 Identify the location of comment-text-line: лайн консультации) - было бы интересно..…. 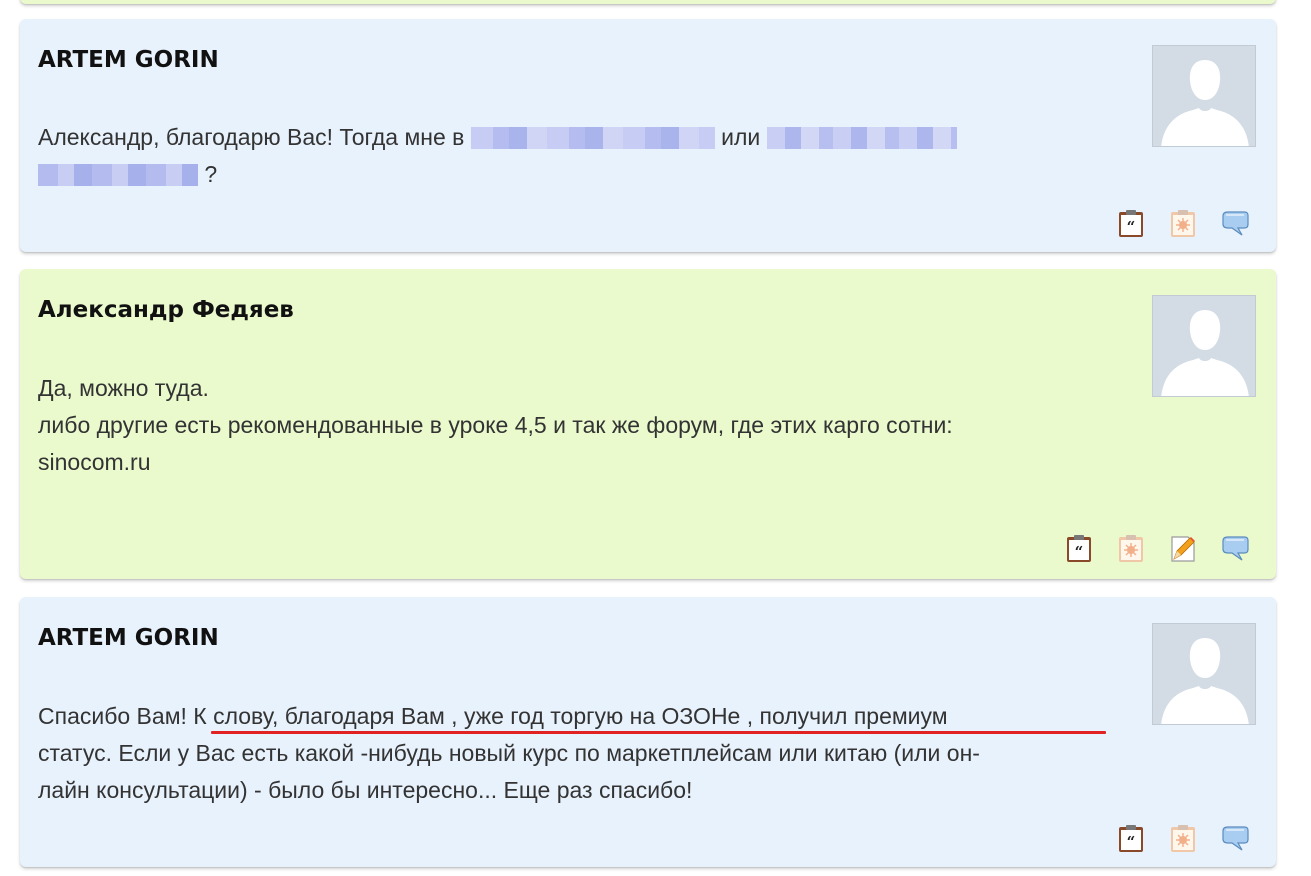
(365, 790).